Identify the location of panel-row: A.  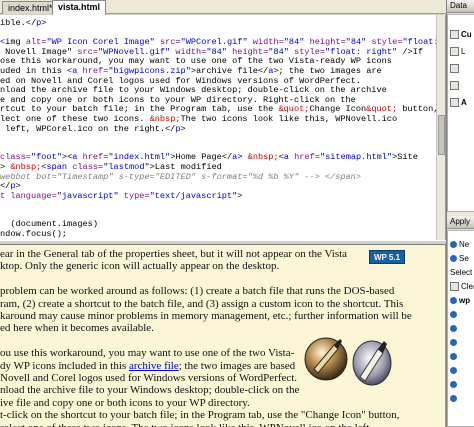
(458, 103).